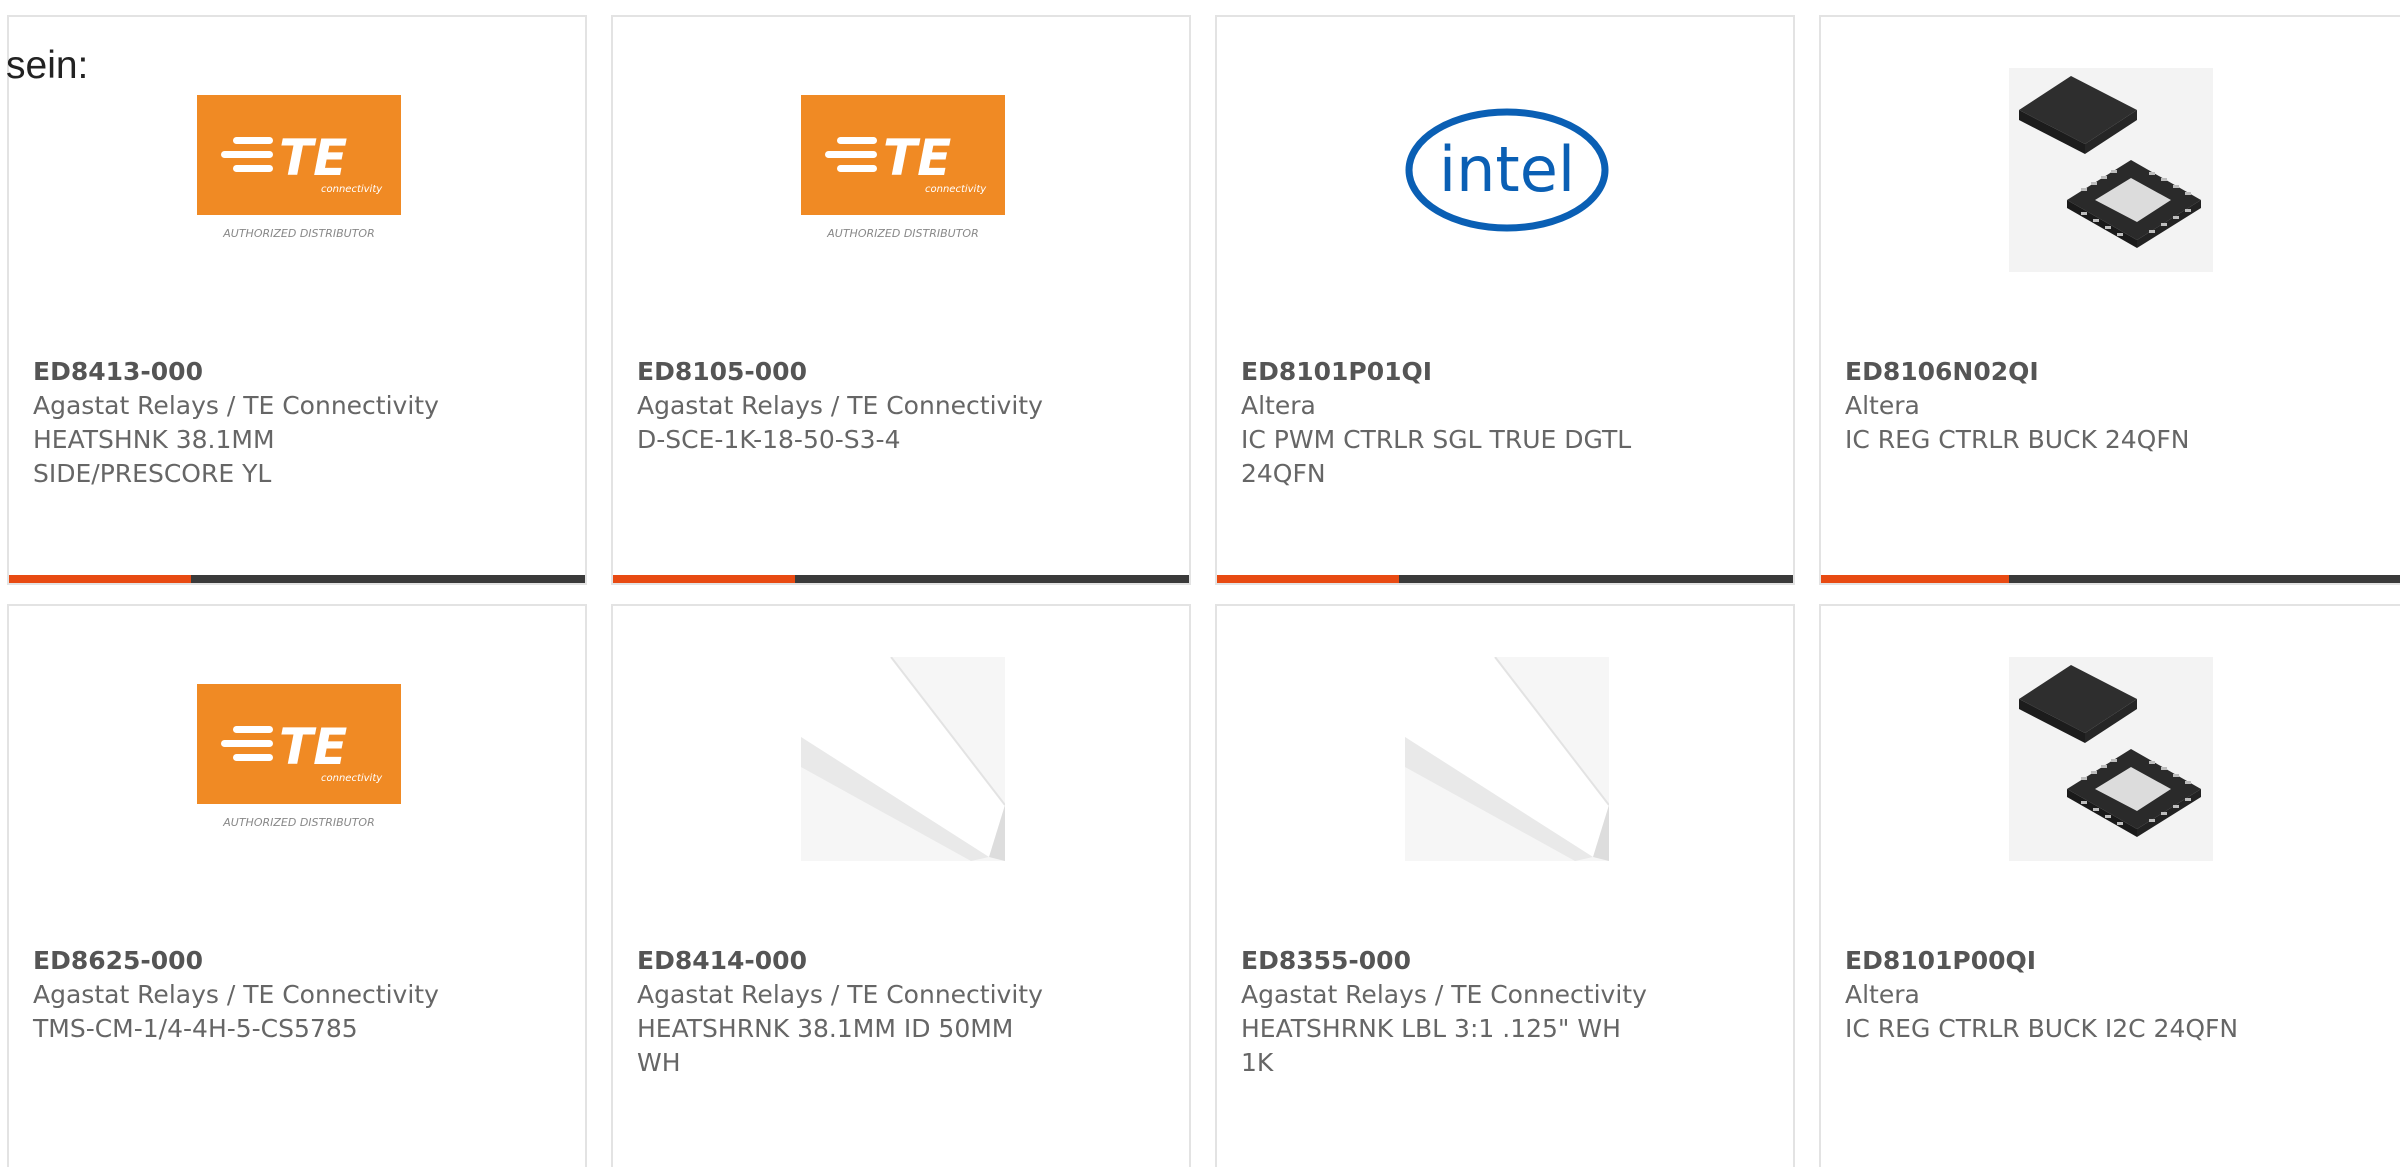 This screenshot has height=1167, width=2400. Describe the element at coordinates (47, 65) in the screenshot. I see `lead-text: sein:` at that location.